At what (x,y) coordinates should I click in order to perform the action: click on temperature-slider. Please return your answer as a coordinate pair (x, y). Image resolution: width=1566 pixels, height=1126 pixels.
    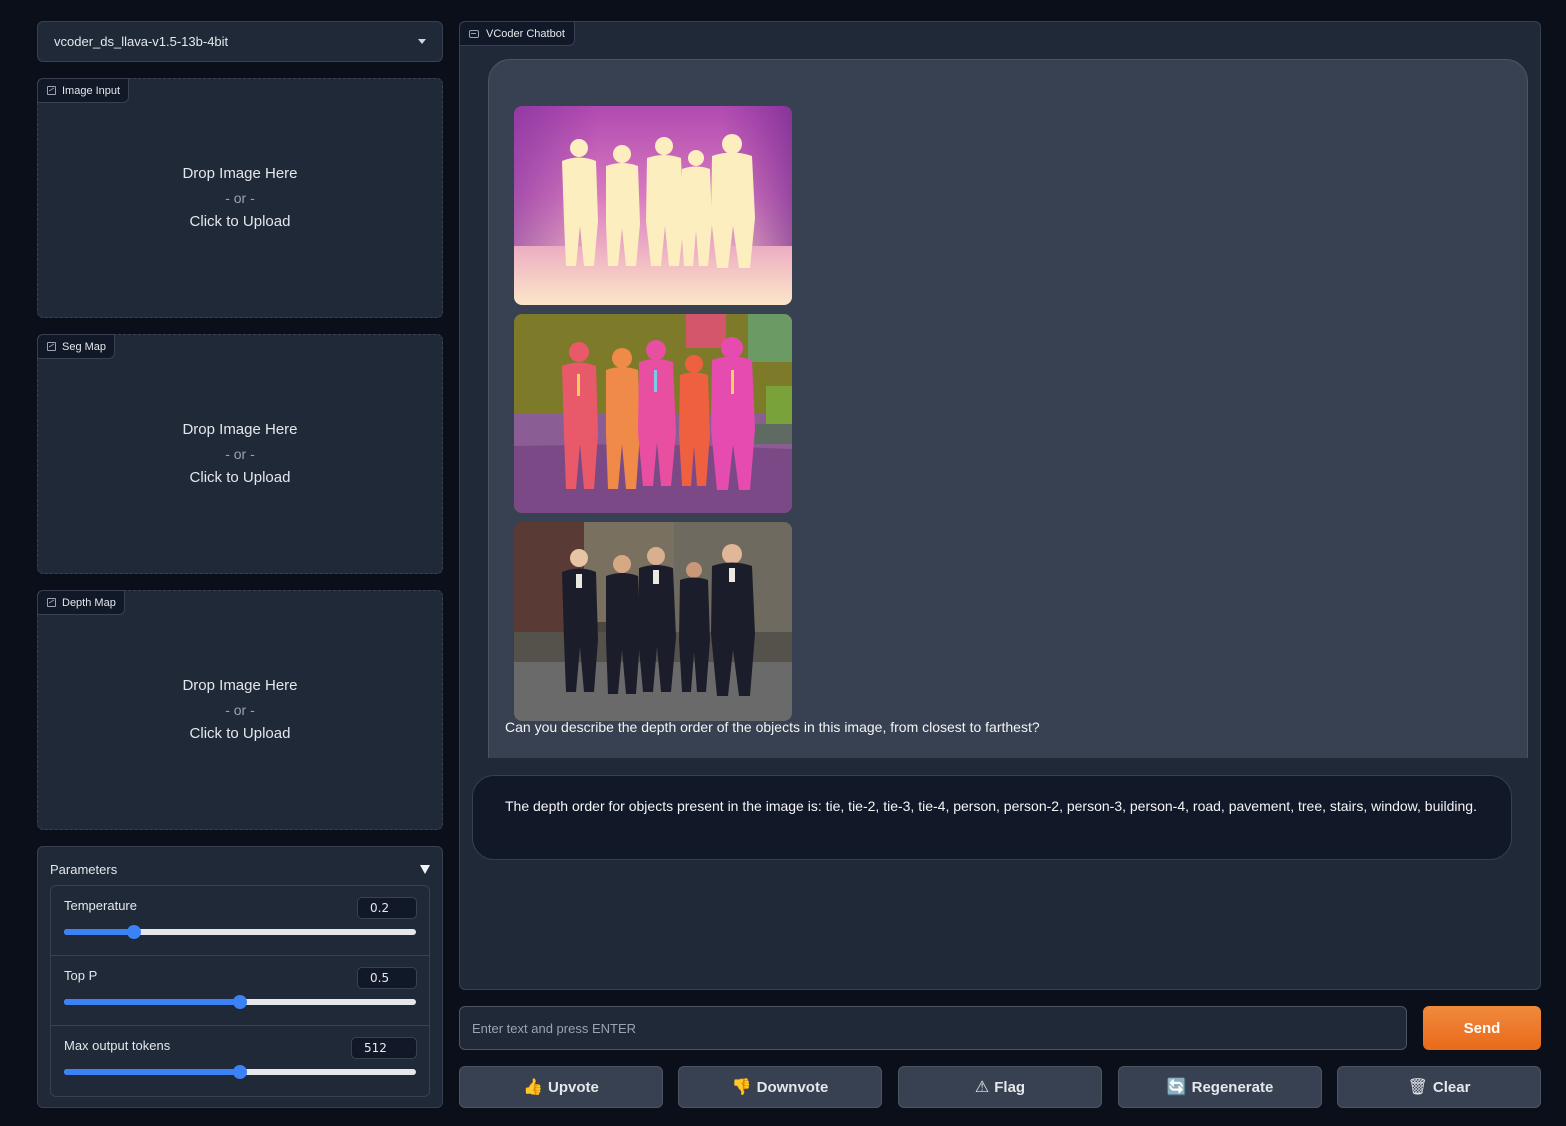
    Looking at the image, I should click on (240, 932).